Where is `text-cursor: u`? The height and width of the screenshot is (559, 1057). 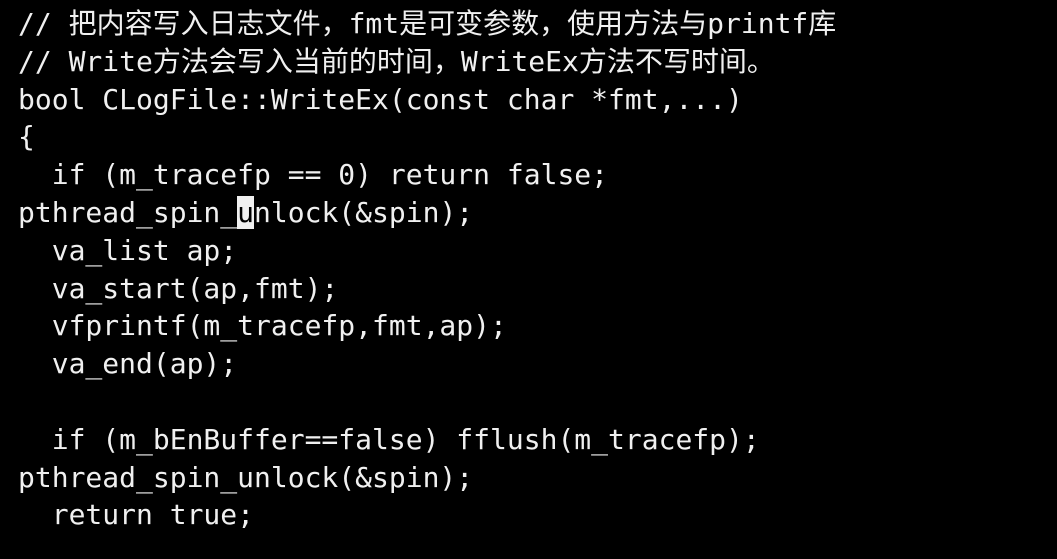
text-cursor: u is located at coordinates (246, 212).